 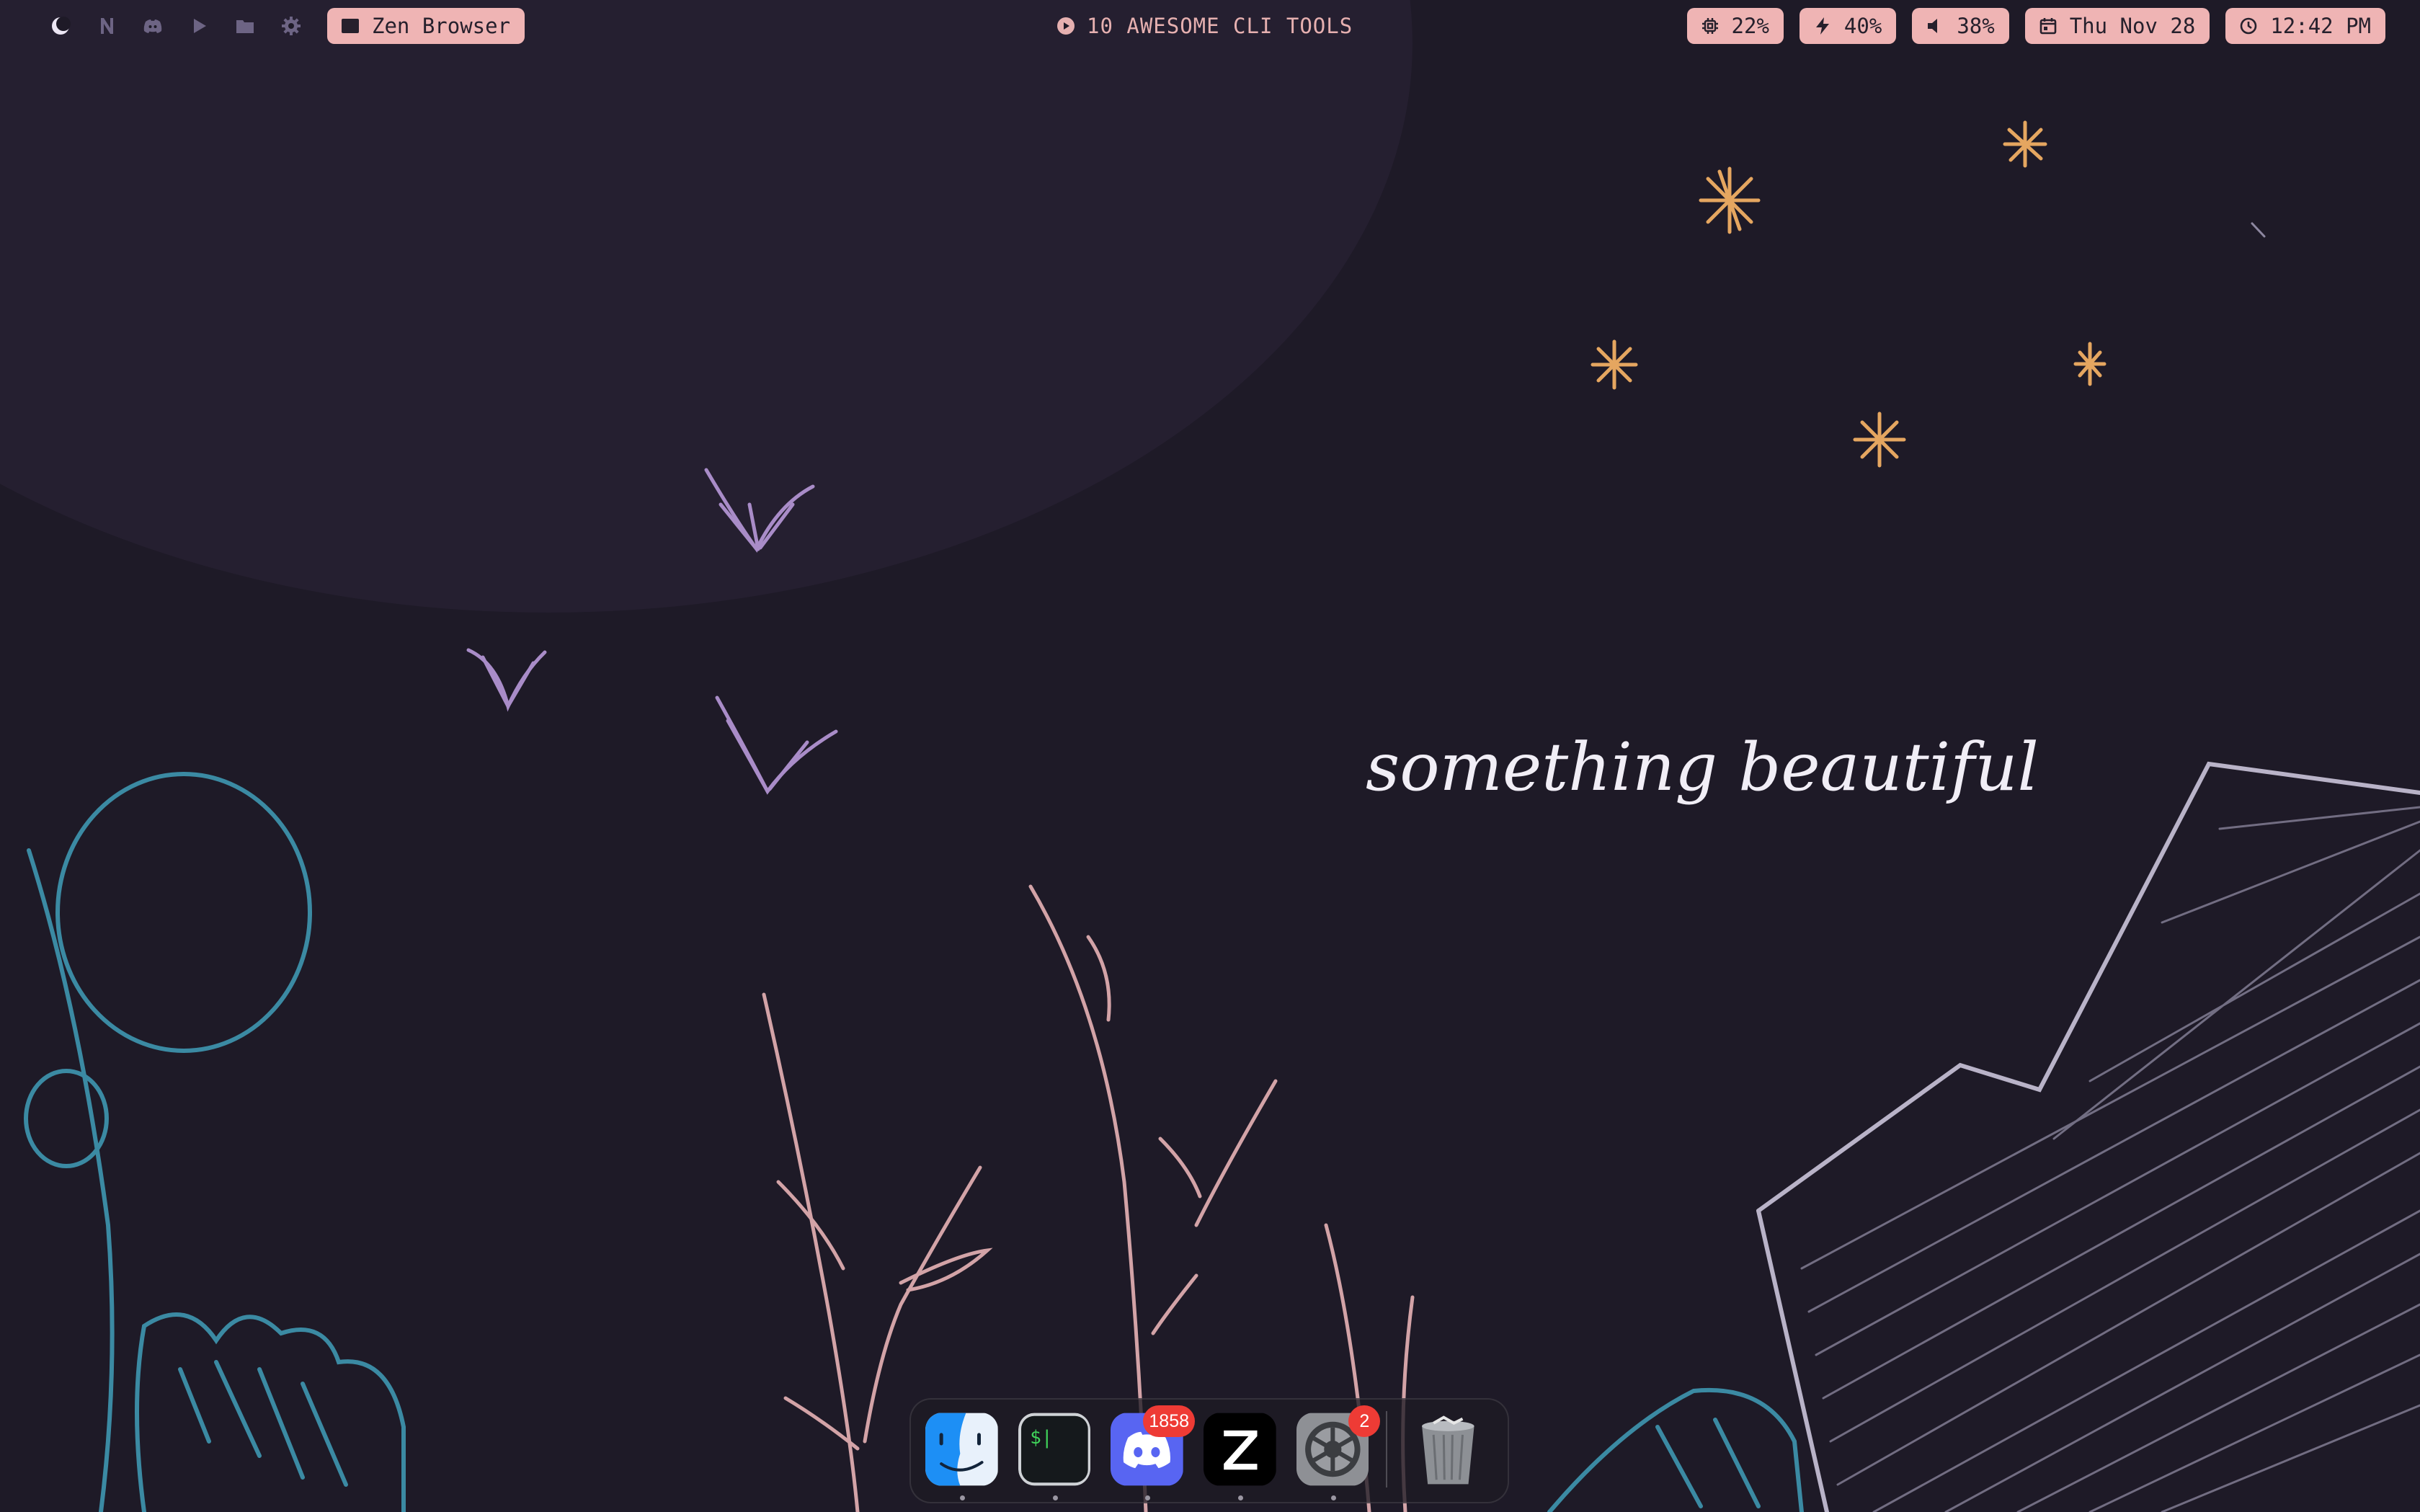 I want to click on active-app-pill: Zen Browser, so click(x=426, y=26).